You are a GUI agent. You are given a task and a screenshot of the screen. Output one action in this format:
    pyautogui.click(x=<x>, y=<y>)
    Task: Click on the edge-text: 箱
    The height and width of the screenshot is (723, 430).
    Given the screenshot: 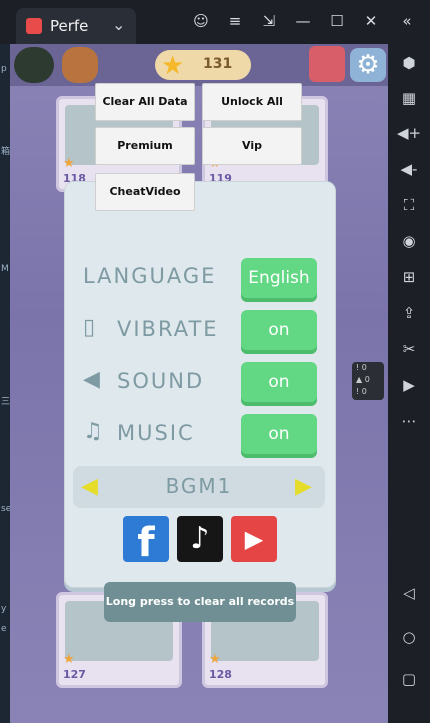 What is the action you would take?
    pyautogui.click(x=6, y=152)
    